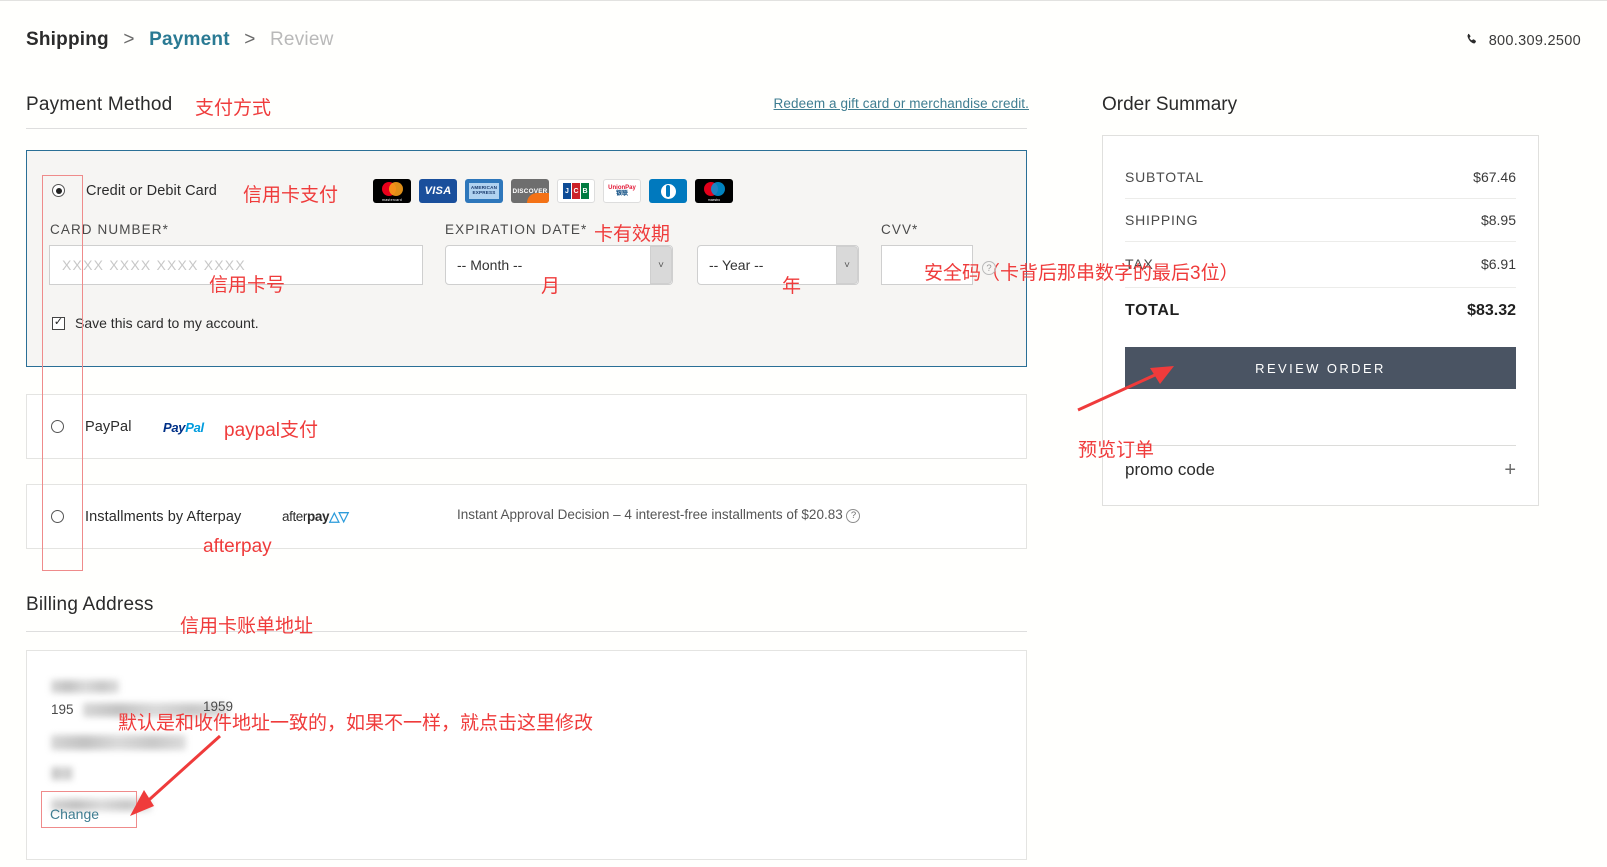 The width and height of the screenshot is (1607, 867). I want to click on expiration-year-select: -- Year -- ˅, so click(778, 265).